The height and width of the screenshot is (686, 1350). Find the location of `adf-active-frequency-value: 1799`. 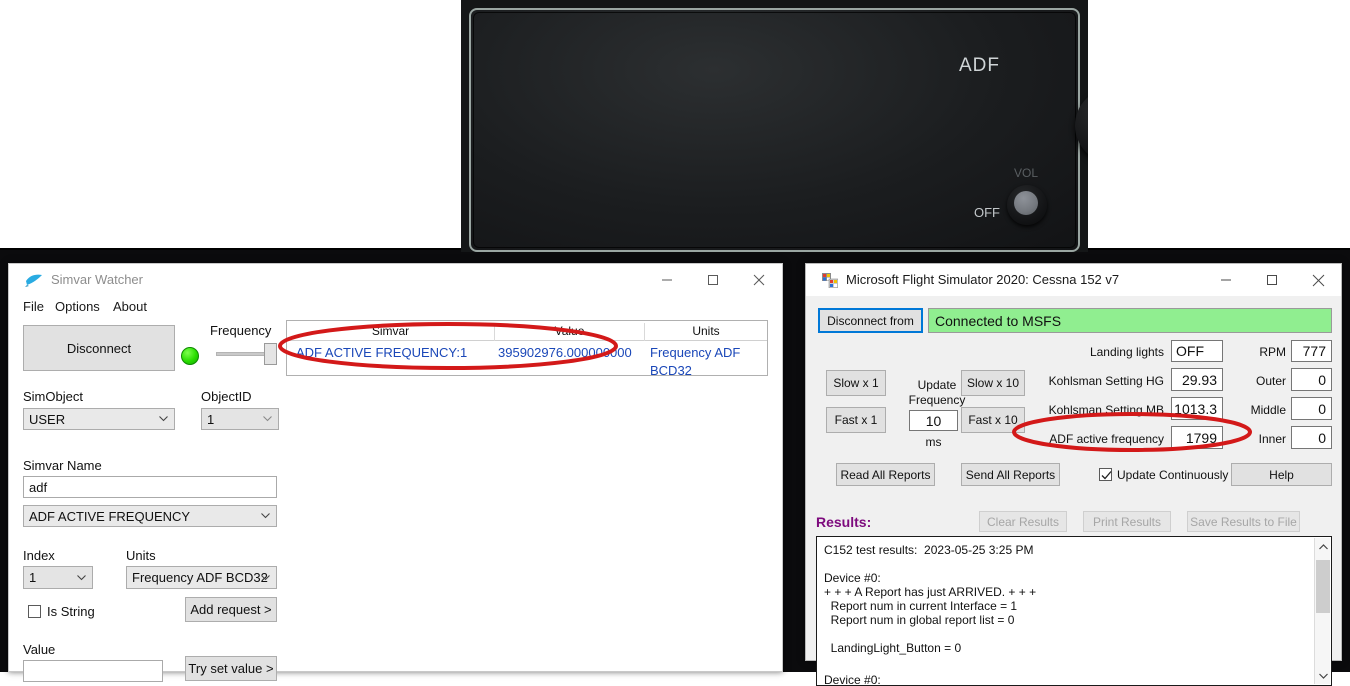

adf-active-frequency-value: 1799 is located at coordinates (1197, 437).